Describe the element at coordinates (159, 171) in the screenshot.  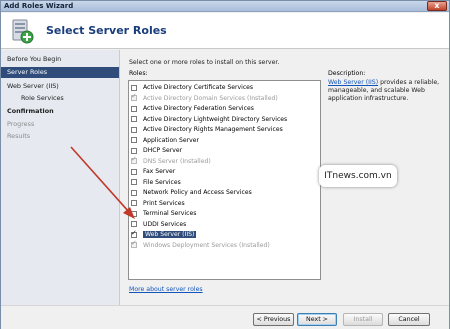
I see `role-label: Fax Server` at that location.